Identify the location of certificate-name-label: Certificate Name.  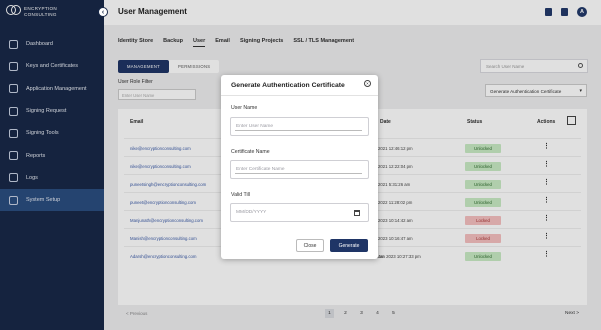
(250, 152).